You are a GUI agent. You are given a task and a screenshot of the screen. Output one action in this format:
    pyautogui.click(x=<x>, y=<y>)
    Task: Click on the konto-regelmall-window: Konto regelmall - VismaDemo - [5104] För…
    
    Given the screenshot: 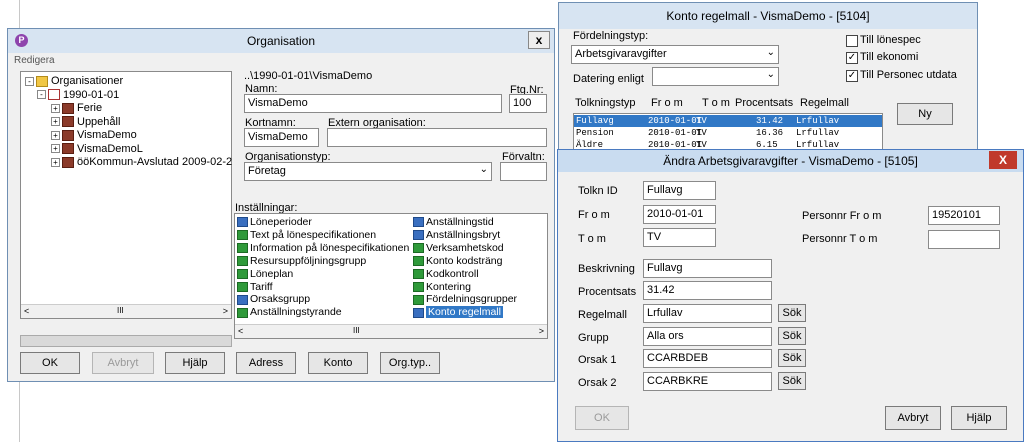 What is the action you would take?
    pyautogui.click(x=768, y=77)
    